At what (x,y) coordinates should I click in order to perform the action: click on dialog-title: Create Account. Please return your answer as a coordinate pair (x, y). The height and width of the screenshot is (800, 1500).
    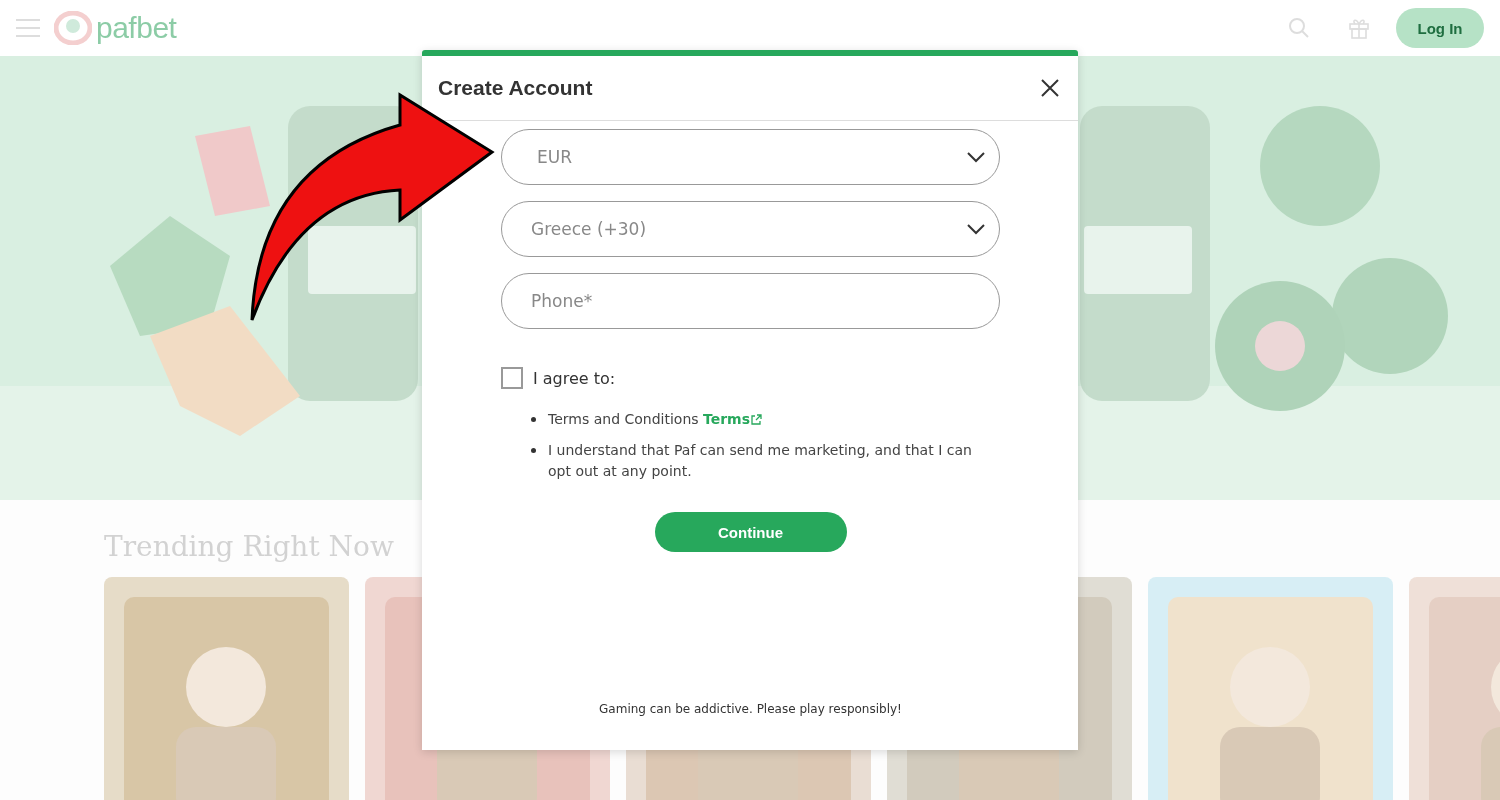
    Looking at the image, I should click on (515, 88).